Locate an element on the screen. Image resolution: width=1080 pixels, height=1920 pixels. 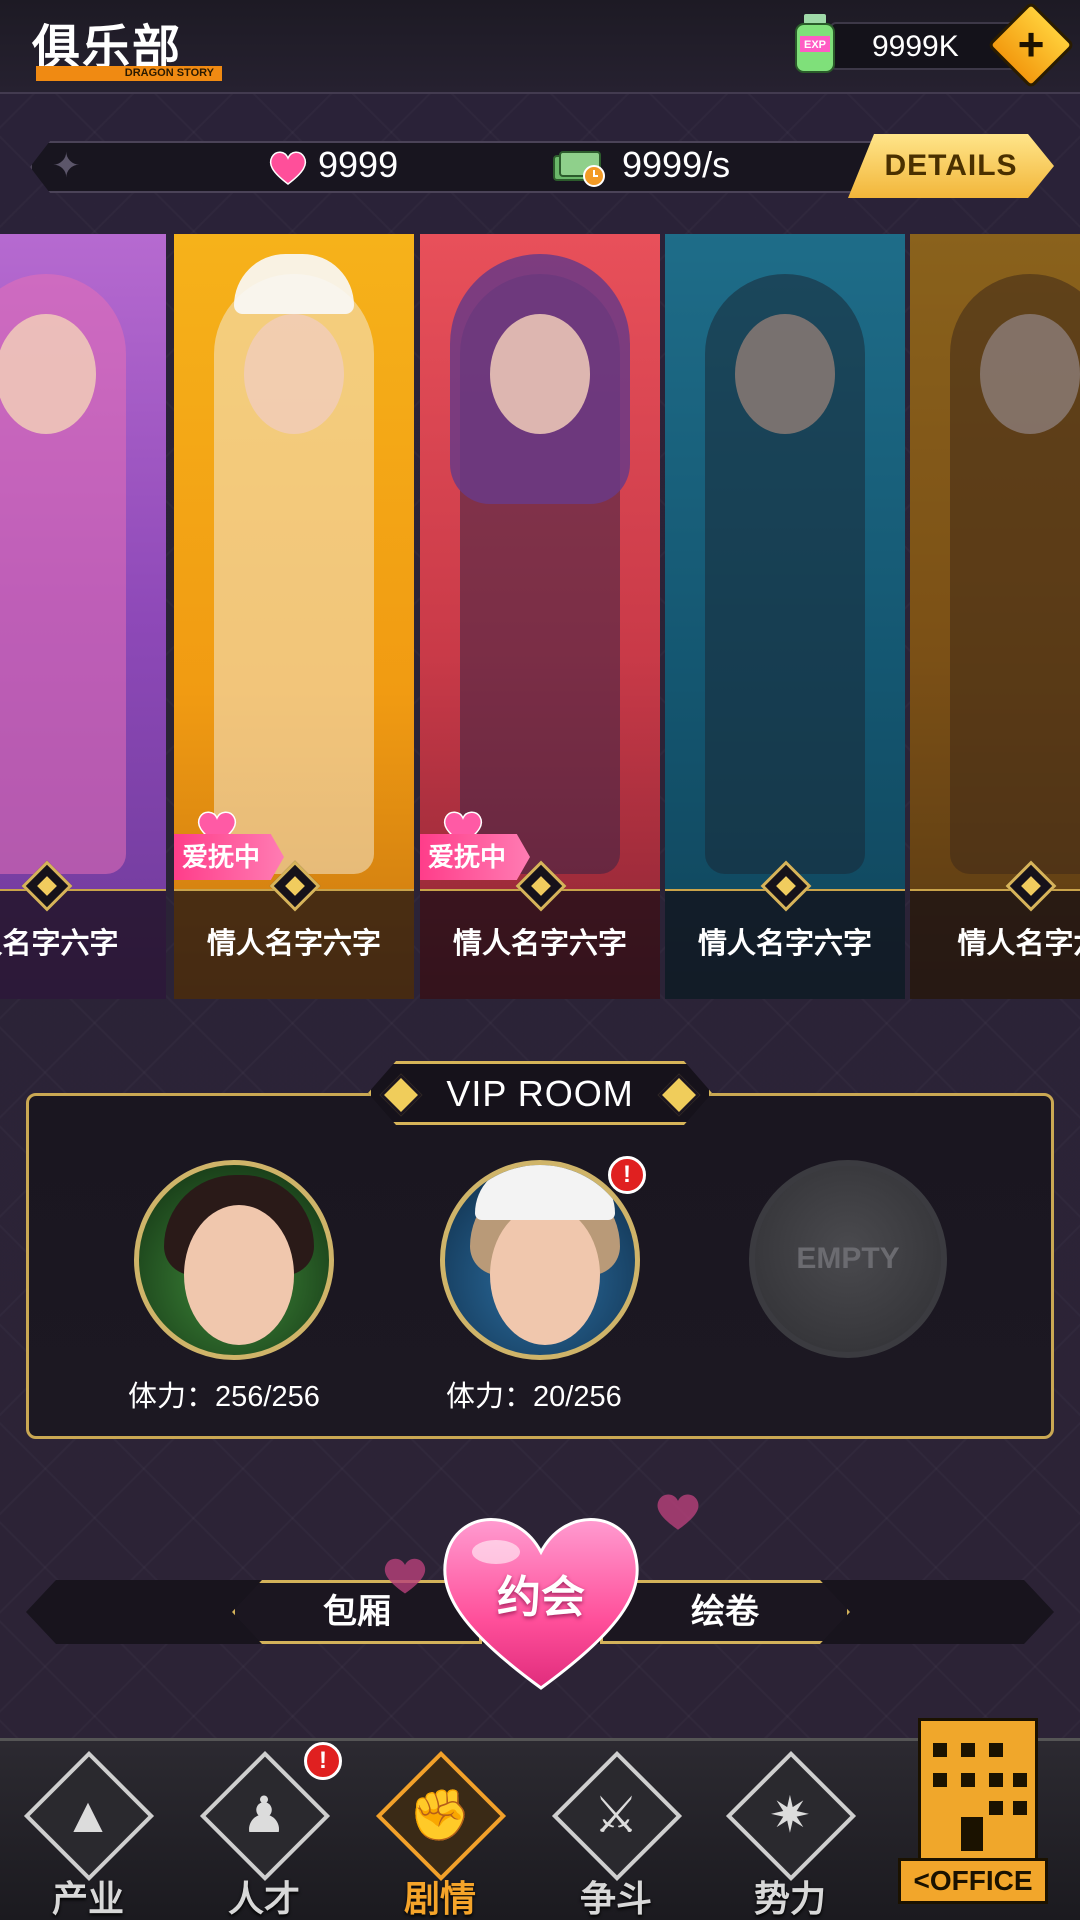
story-fist-icon: ✊ is located at coordinates (440, 1815).